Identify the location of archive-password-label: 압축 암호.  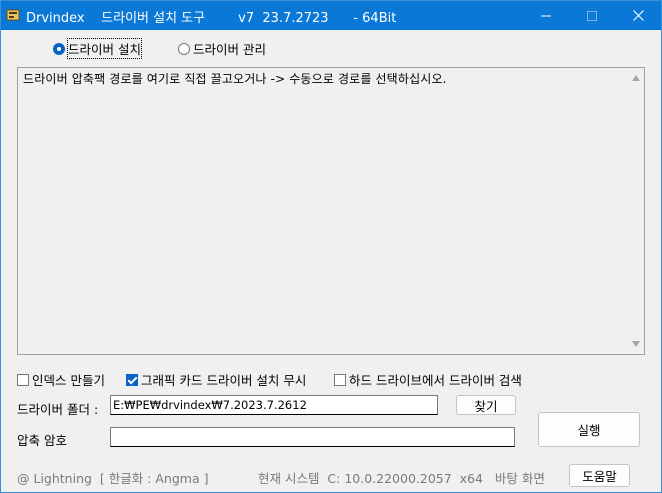
(42, 440).